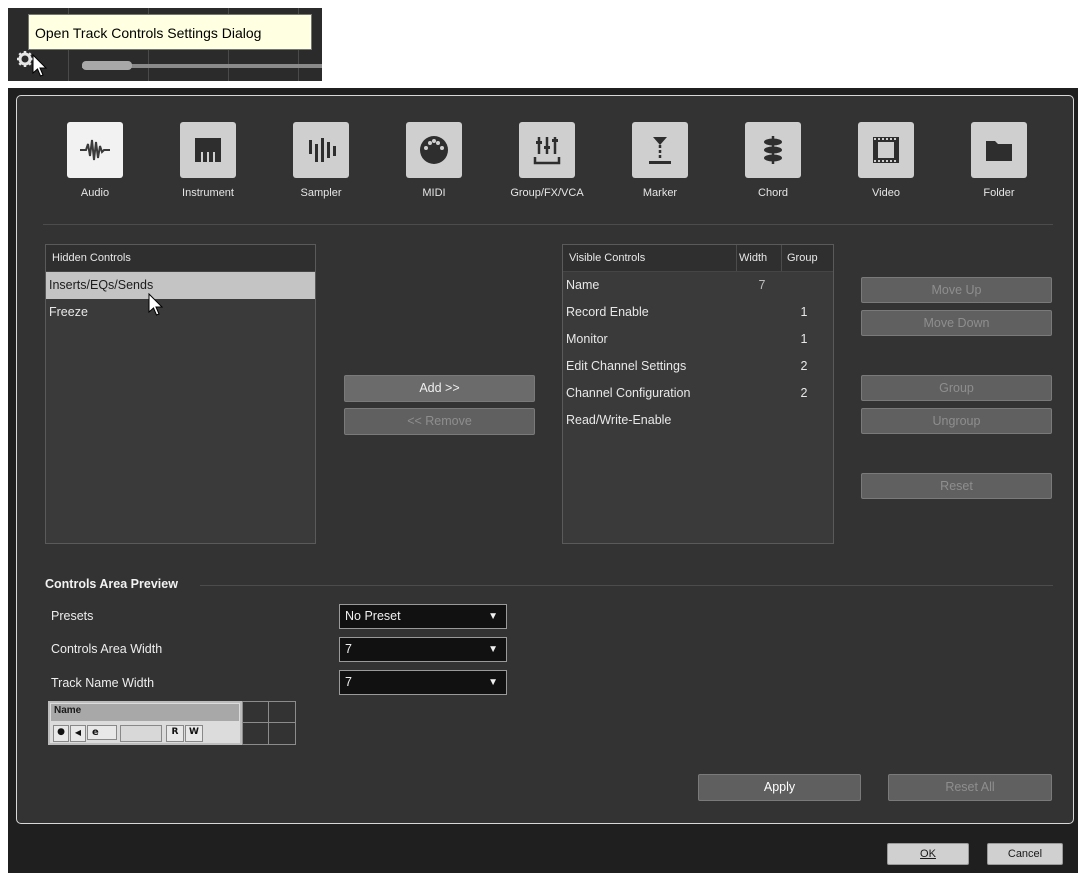 The width and height of the screenshot is (1083, 877). What do you see at coordinates (698, 312) in the screenshot?
I see `table-row: Record Enable 1` at bounding box center [698, 312].